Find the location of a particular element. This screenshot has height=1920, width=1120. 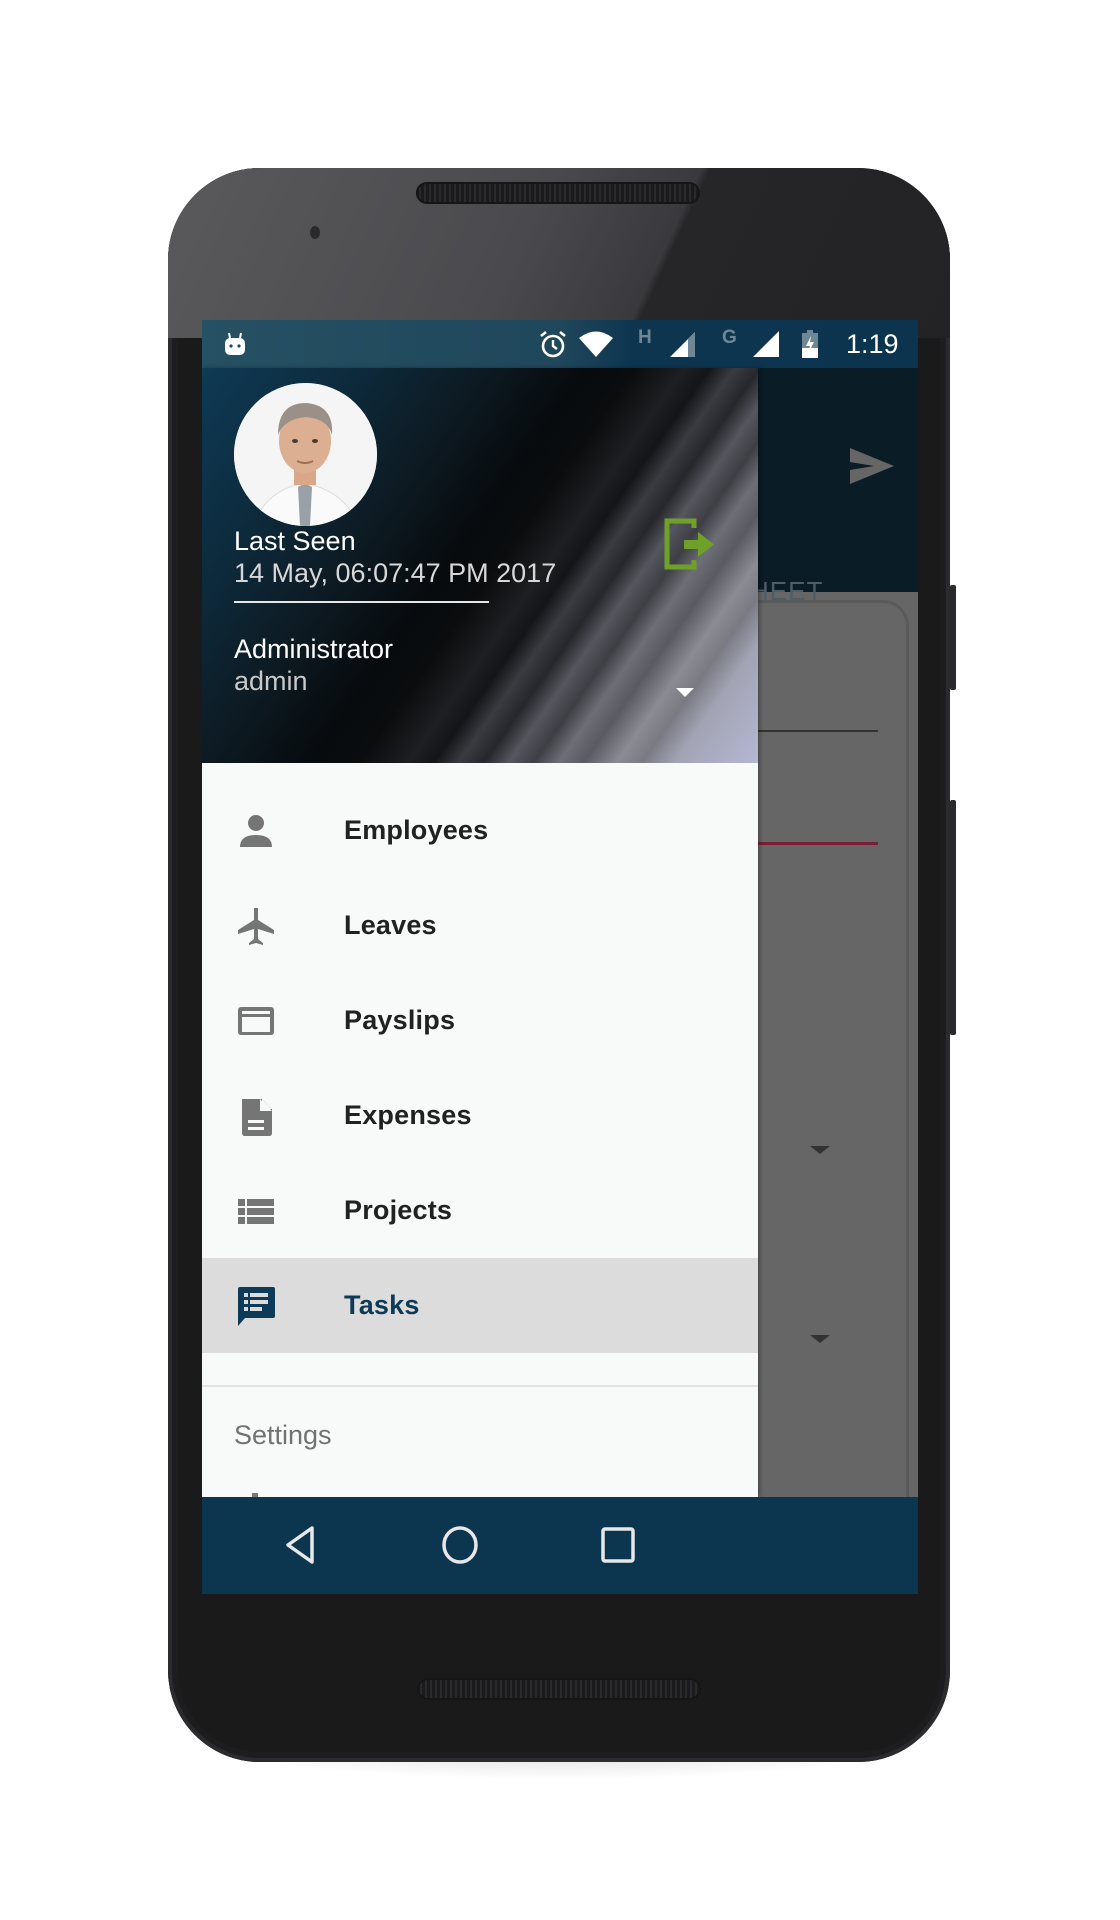

menu-item-label: Leaves is located at coordinates (390, 925).